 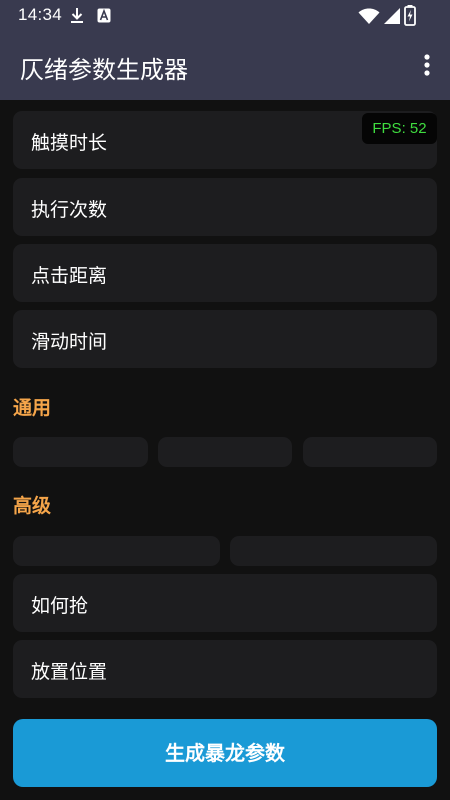 I want to click on accessibility-a-icon, so click(x=104, y=17).